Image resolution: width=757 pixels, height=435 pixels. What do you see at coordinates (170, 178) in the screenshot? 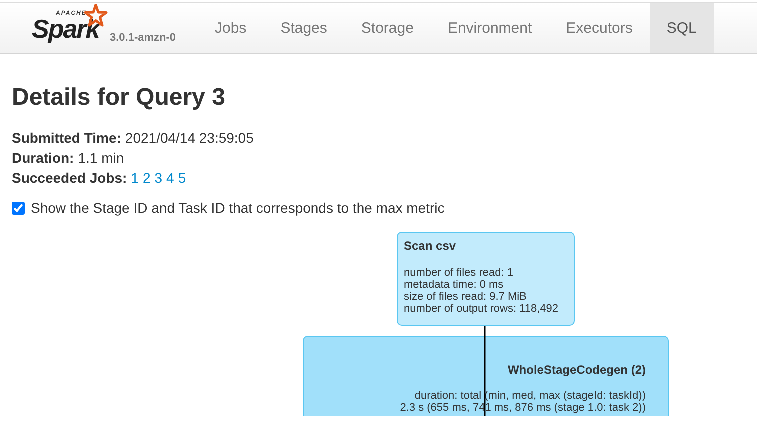
I see `job-link: 4` at bounding box center [170, 178].